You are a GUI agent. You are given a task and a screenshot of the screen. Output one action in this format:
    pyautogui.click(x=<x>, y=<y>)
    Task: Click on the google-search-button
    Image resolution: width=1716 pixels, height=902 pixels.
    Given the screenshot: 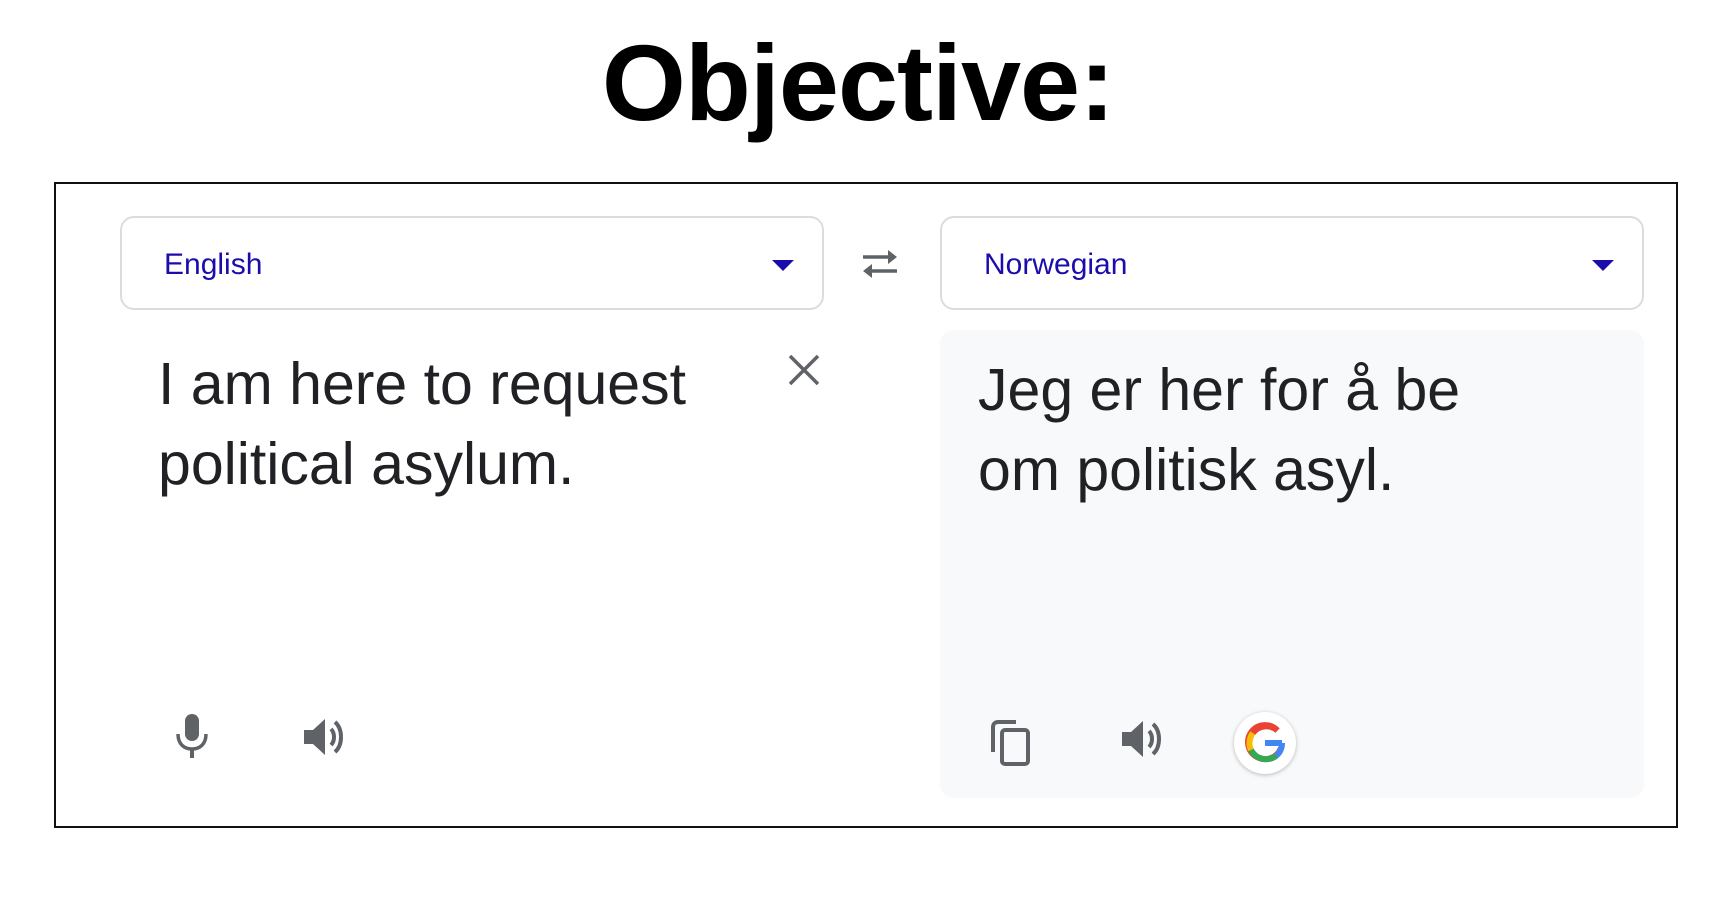 What is the action you would take?
    pyautogui.click(x=1265, y=743)
    